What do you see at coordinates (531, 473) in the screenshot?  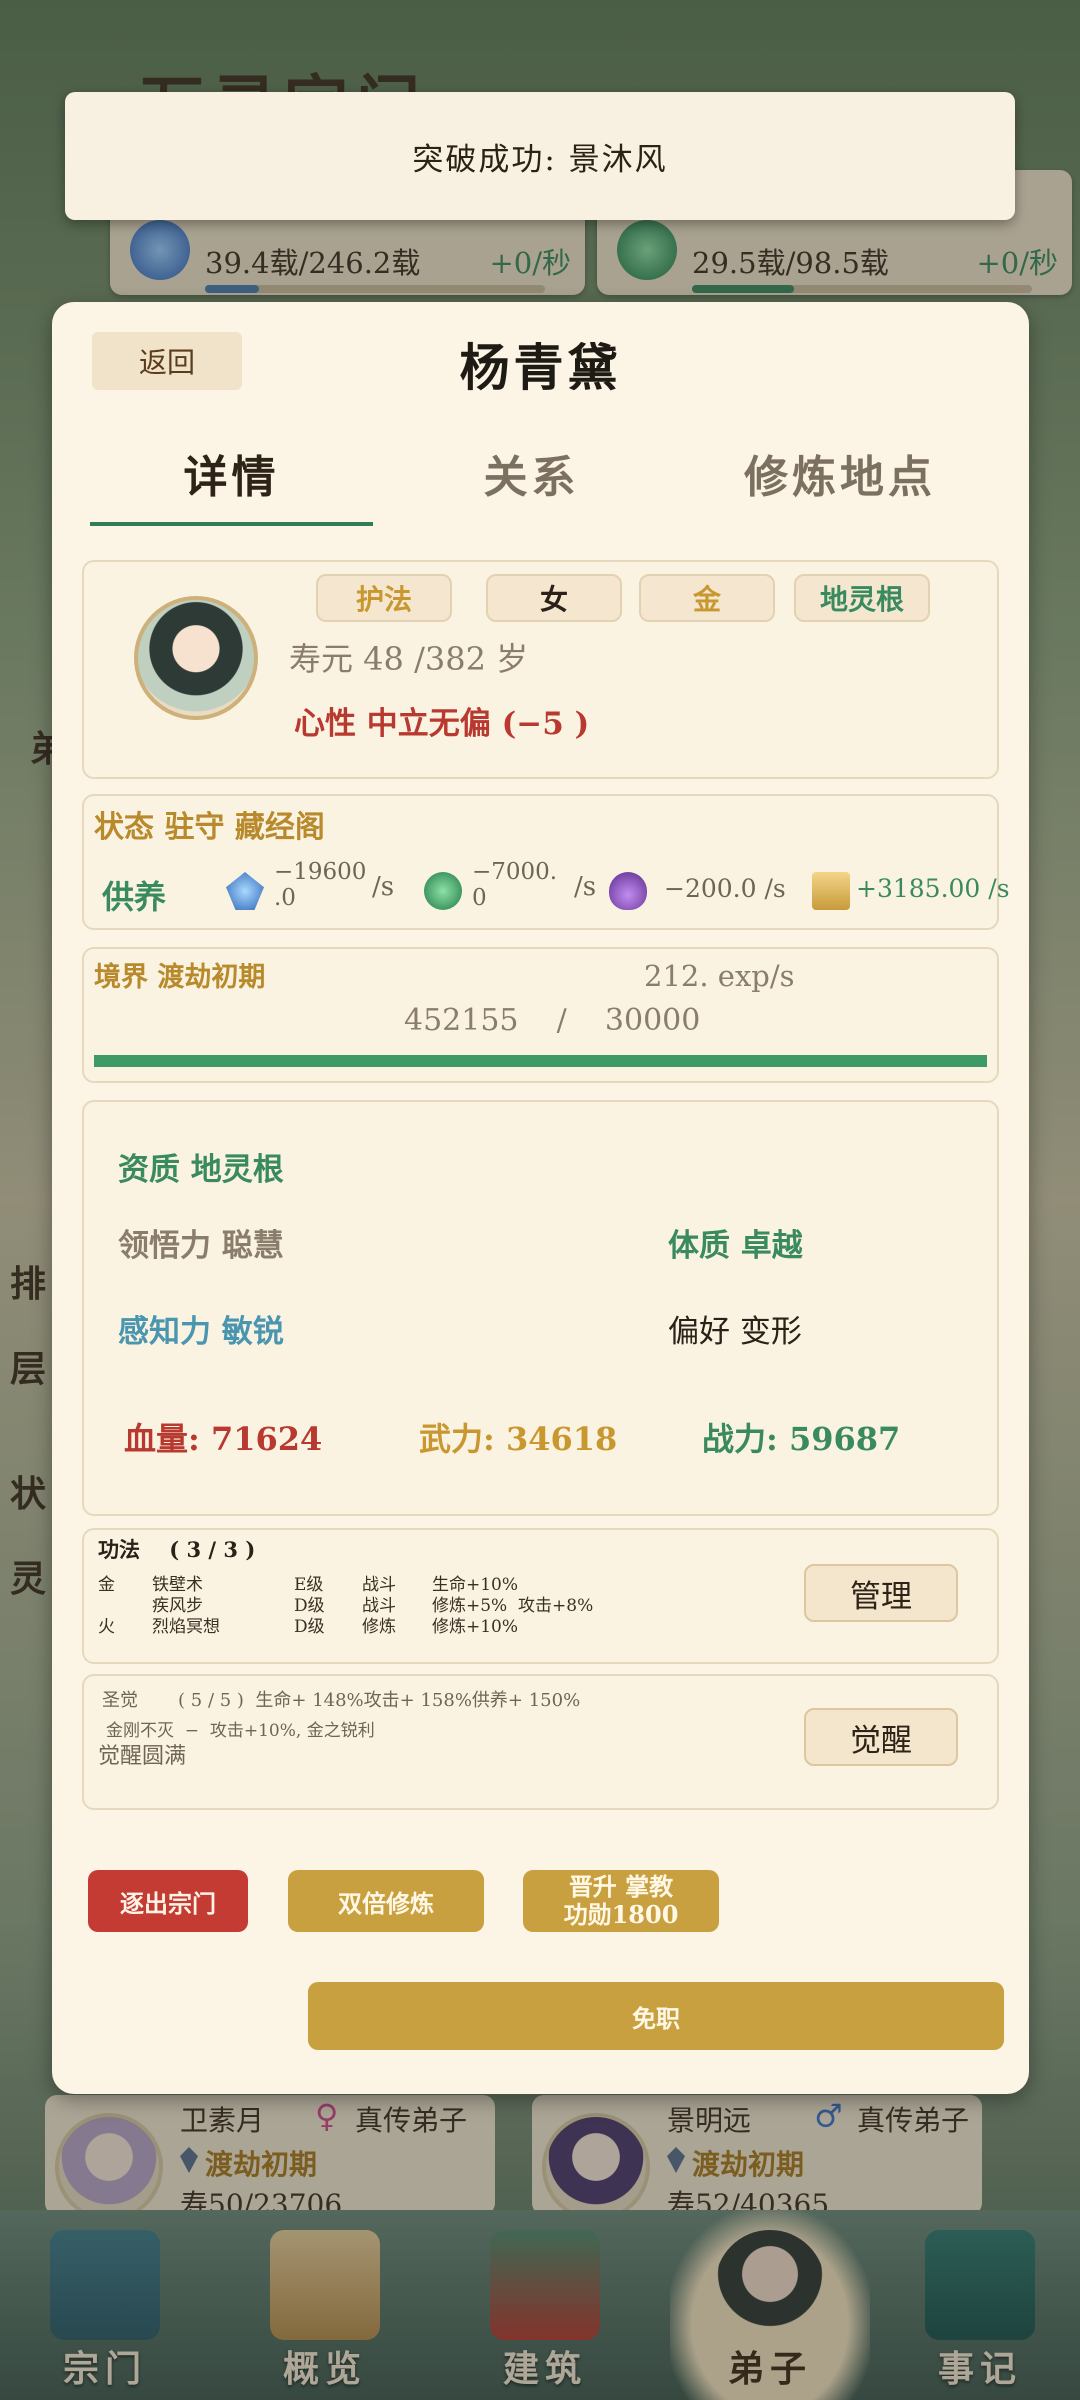 I see `tab-relations: 关系` at bounding box center [531, 473].